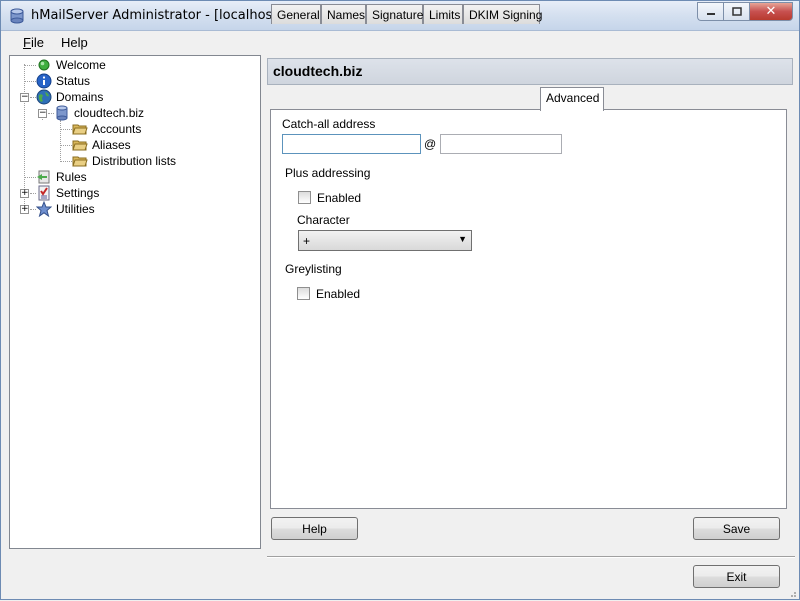 The image size is (800, 601). I want to click on tree-item-accounts: Accounts, so click(106, 129).